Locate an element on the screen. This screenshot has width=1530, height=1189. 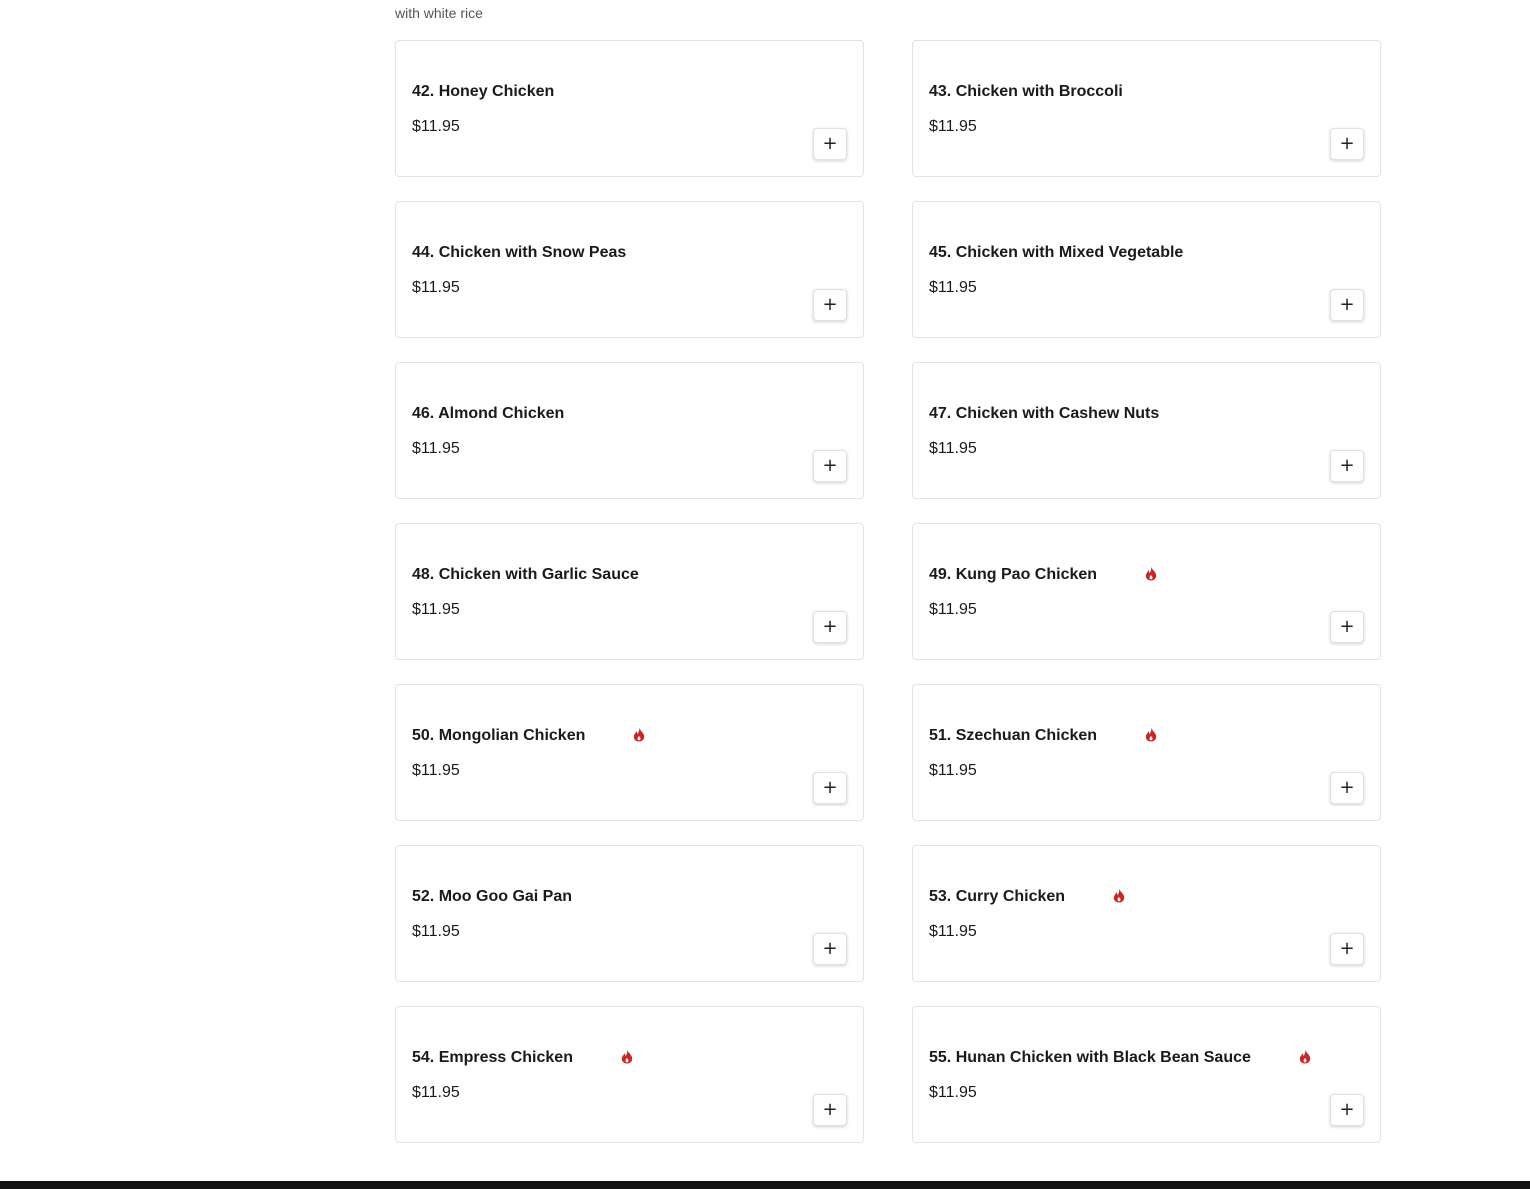
menu-item-name: 43. Chicken with Broccoli is located at coordinates (1026, 91).